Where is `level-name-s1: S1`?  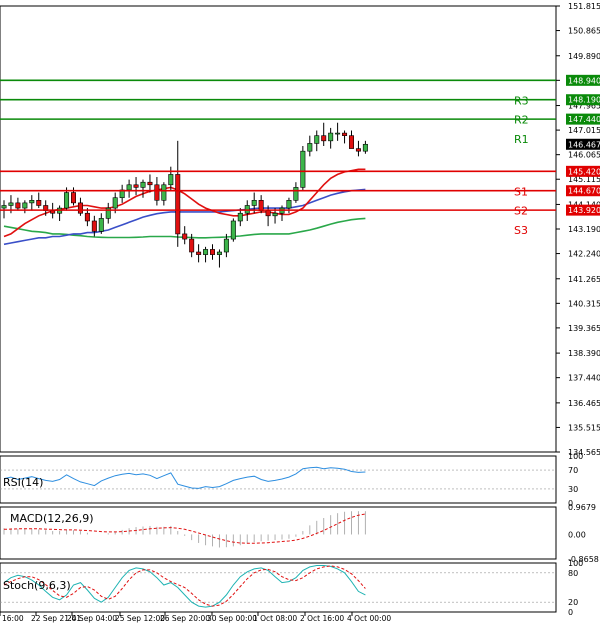 level-name-s1: S1 is located at coordinates (521, 191).